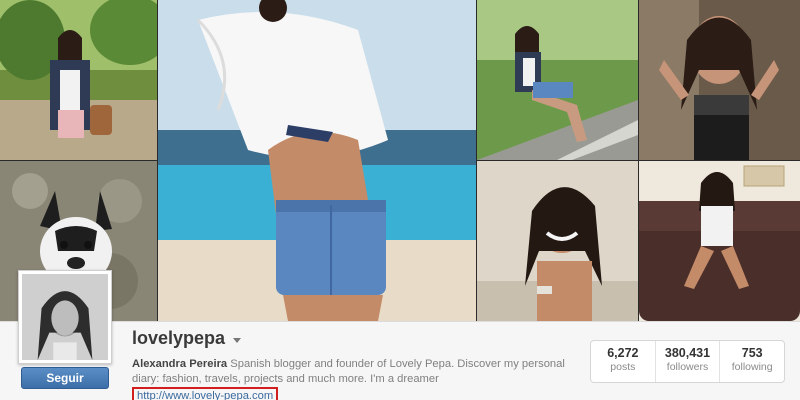  Describe the element at coordinates (623, 367) in the screenshot. I see `stat-label: posts` at that location.